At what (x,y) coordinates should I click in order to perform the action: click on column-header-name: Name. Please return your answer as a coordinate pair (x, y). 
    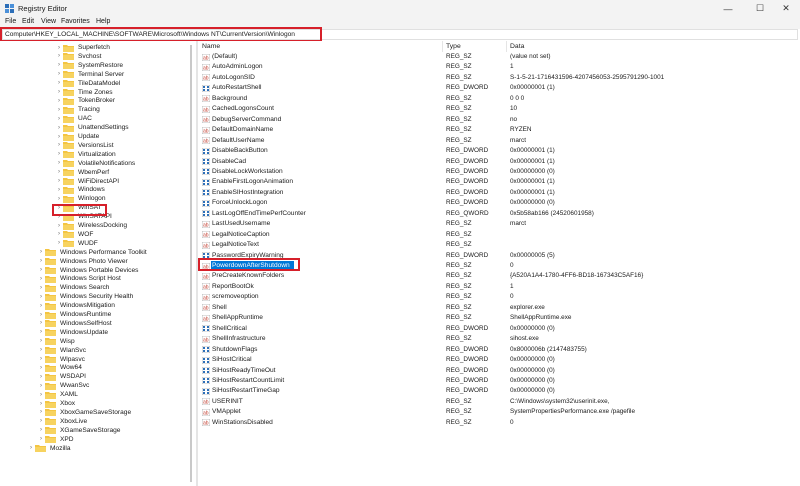
    Looking at the image, I should click on (211, 46).